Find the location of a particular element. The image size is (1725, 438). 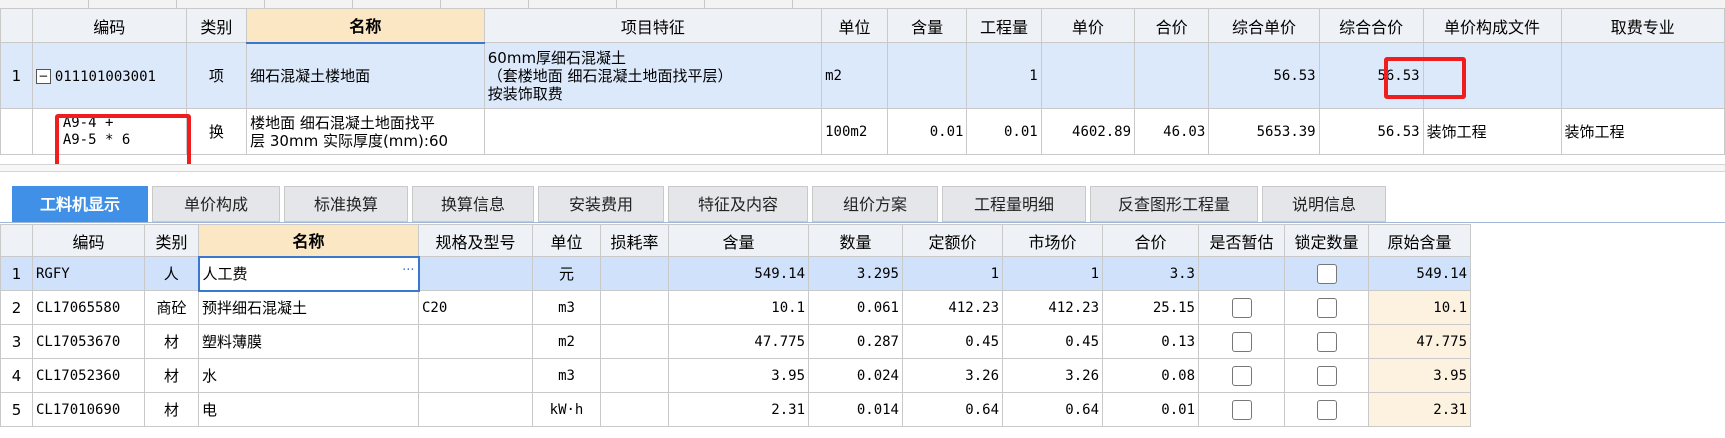

row-total: 0.13 is located at coordinates (1150, 341).